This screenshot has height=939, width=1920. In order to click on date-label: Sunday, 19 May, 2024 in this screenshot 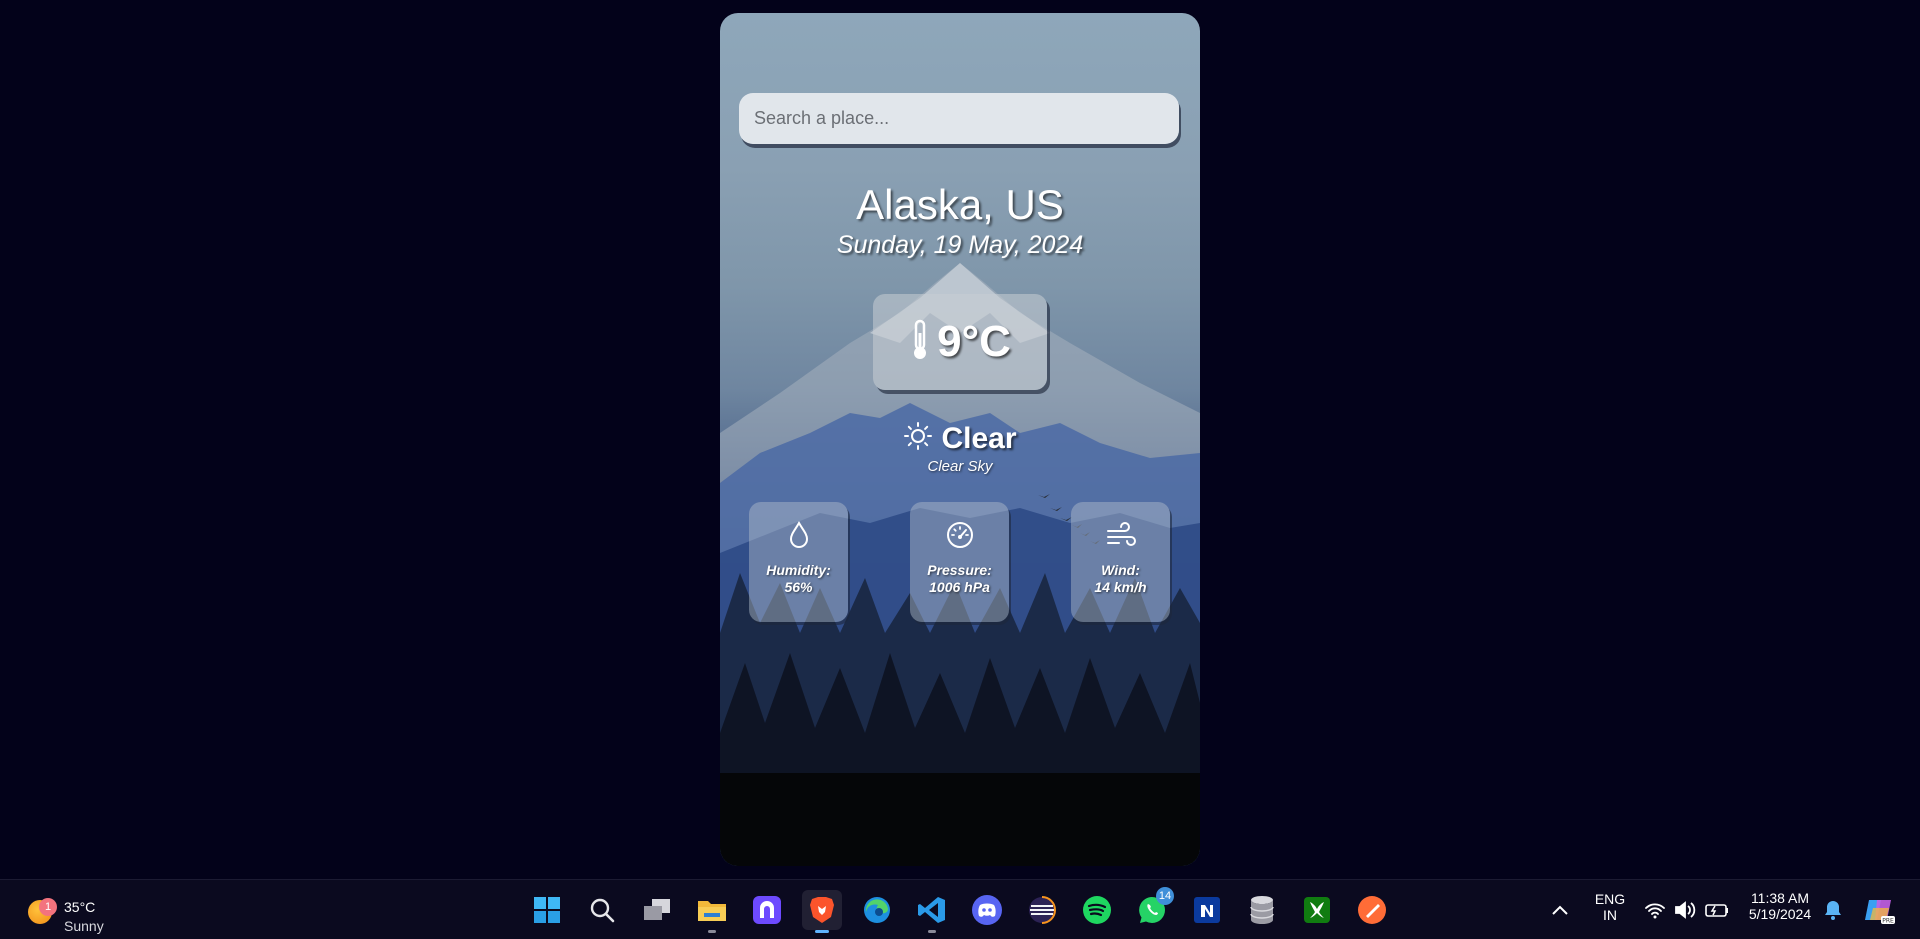, I will do `click(960, 245)`.